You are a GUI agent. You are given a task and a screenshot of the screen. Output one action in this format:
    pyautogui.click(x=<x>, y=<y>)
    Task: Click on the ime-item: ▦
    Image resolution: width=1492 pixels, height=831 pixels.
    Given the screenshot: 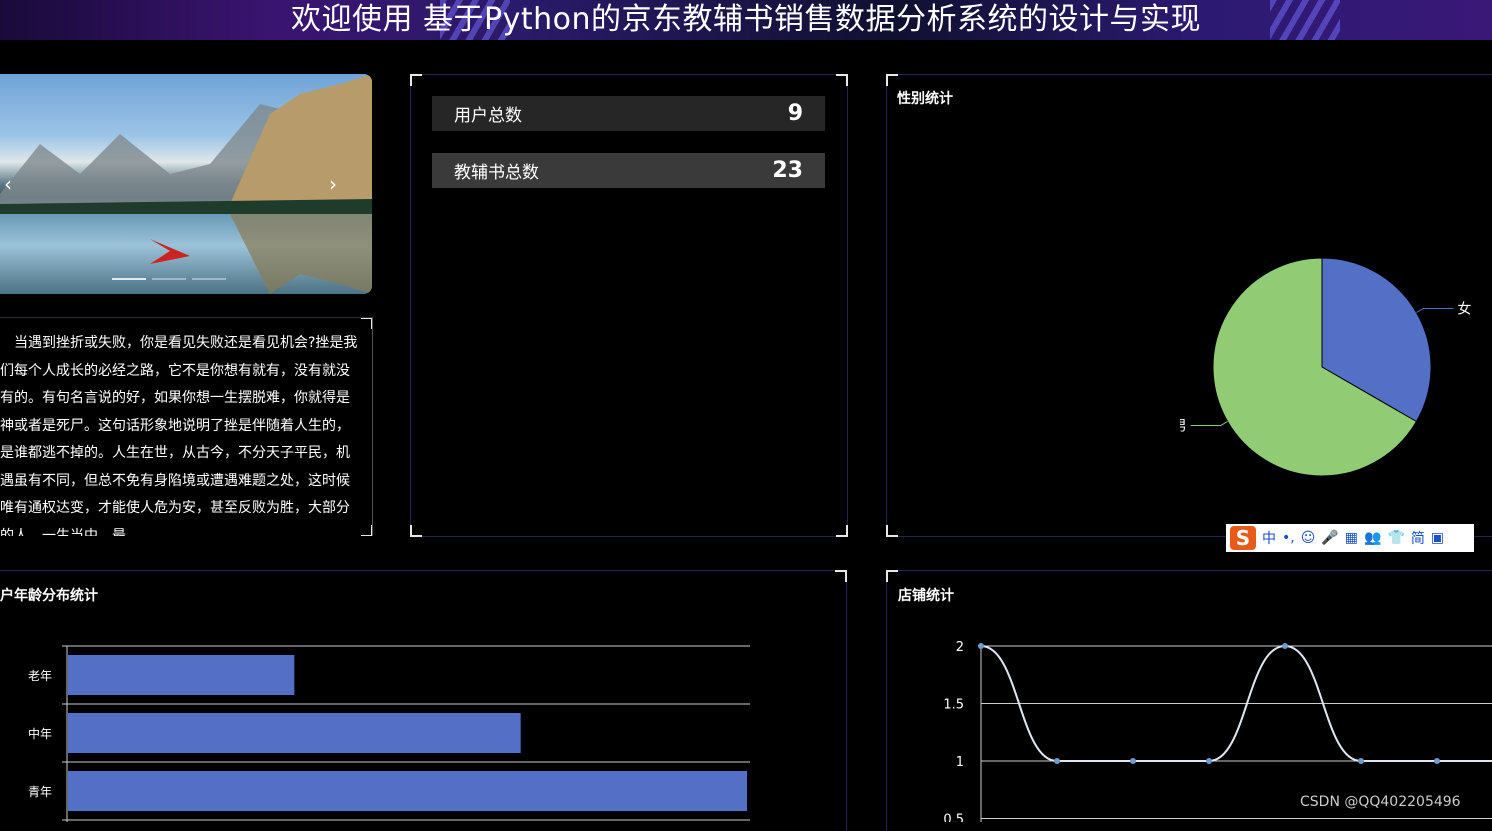 What is the action you would take?
    pyautogui.click(x=1351, y=538)
    